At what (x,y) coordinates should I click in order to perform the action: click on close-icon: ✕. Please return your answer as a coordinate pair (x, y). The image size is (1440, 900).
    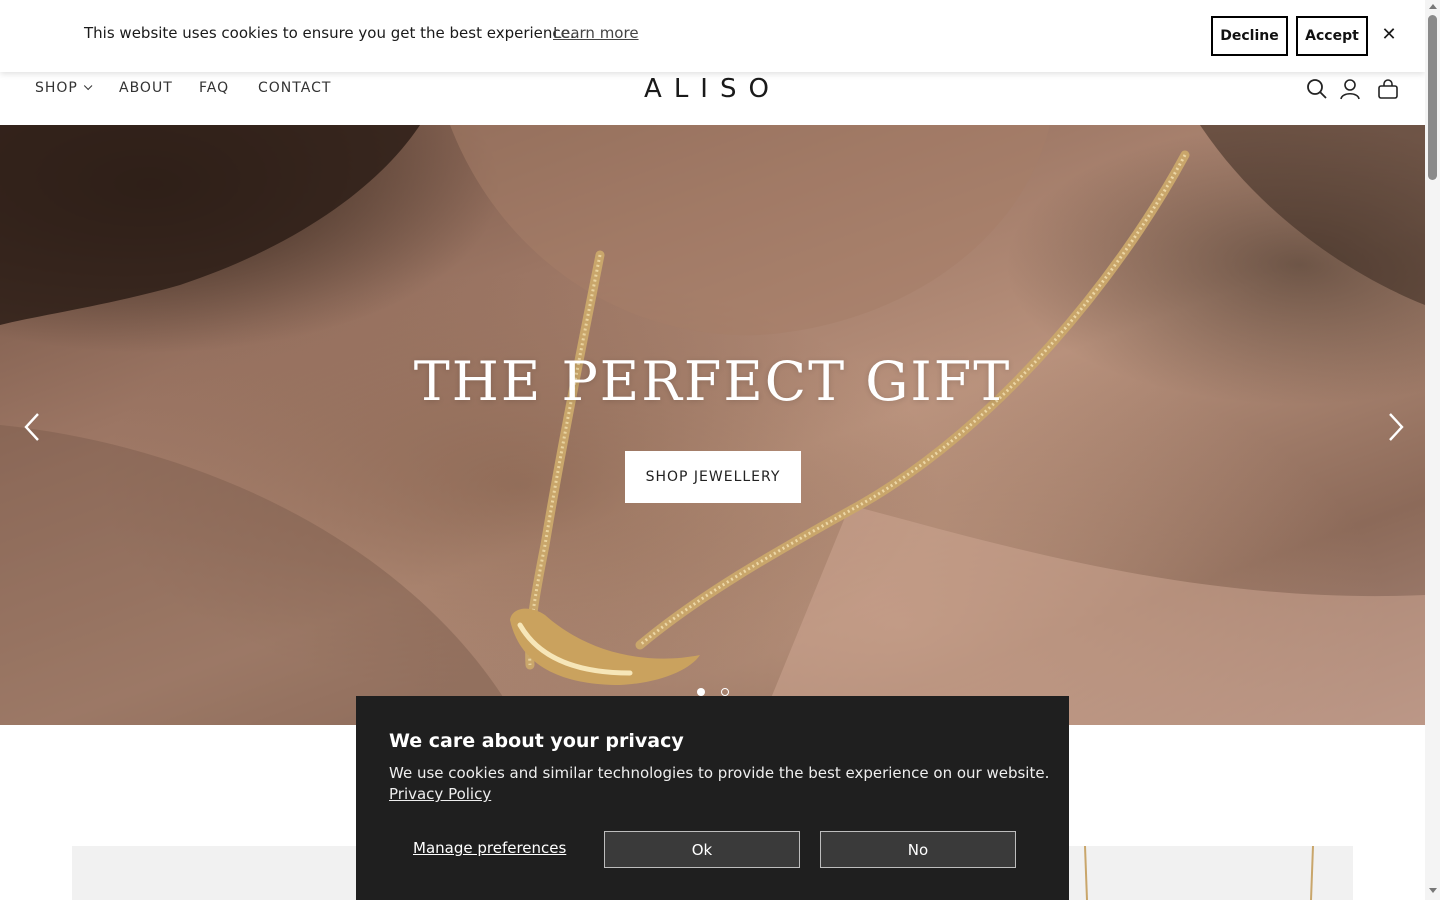
    Looking at the image, I should click on (1389, 35).